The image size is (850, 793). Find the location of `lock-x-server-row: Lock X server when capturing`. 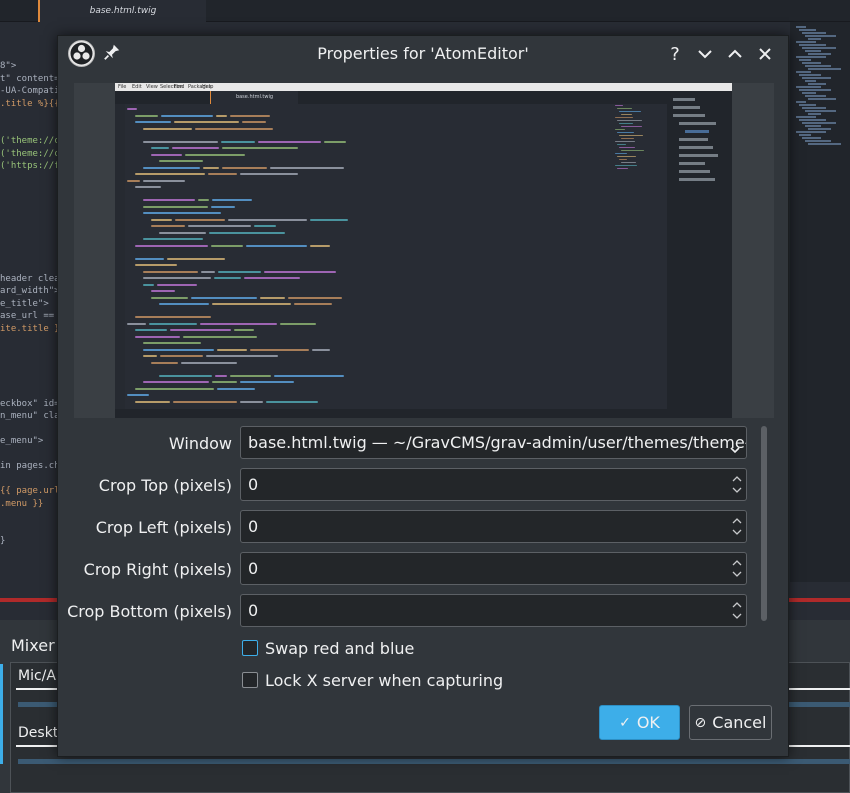

lock-x-server-row: Lock X server when capturing is located at coordinates (372, 680).